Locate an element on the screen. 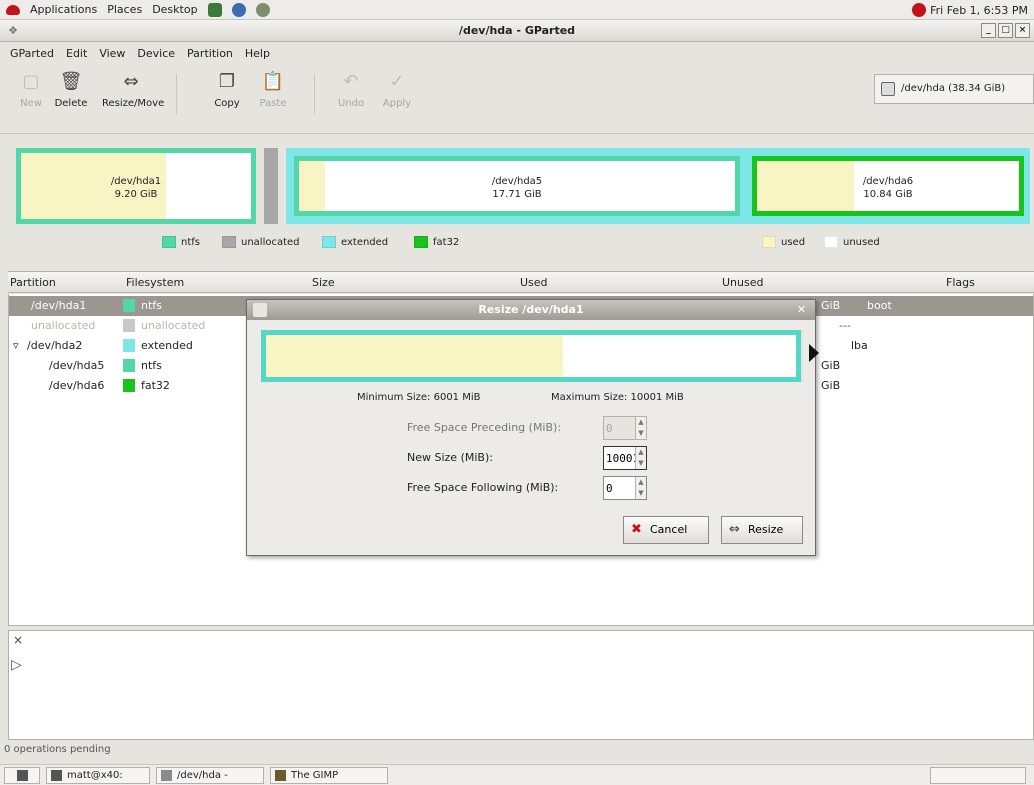  status-bar: 0 operations pending is located at coordinates (57, 749).